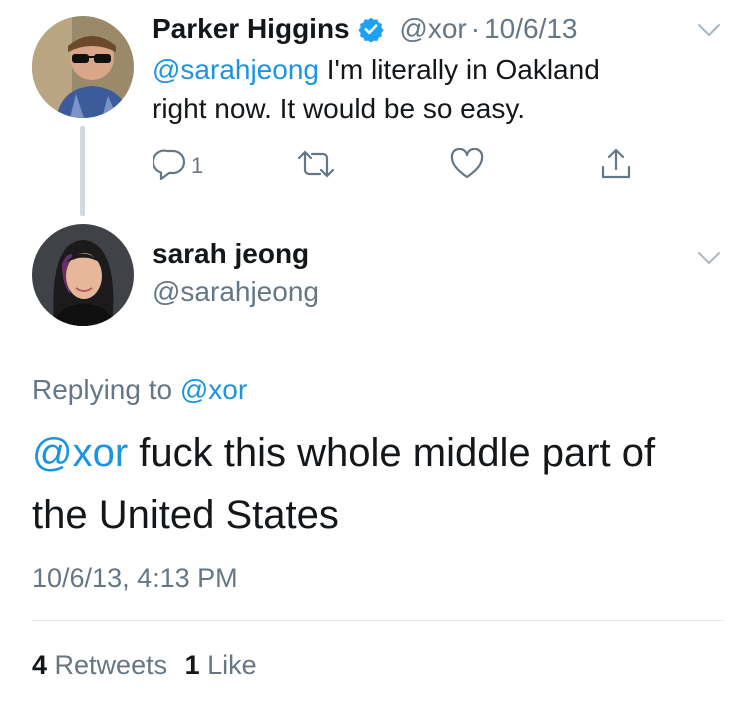 The width and height of the screenshot is (750, 707). Describe the element at coordinates (709, 32) in the screenshot. I see `chevron-down-icon` at that location.